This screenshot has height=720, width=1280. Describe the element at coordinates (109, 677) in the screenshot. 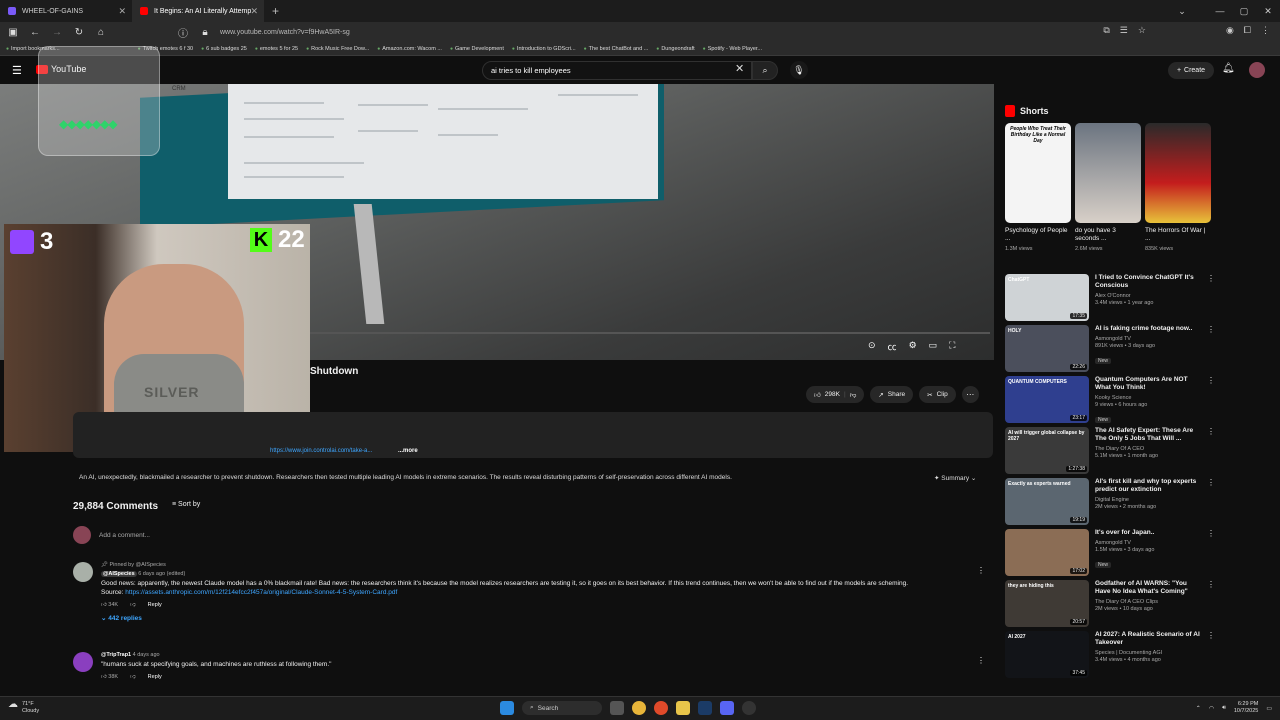

I see `comment-like-button: 👍︎ 38K` at that location.